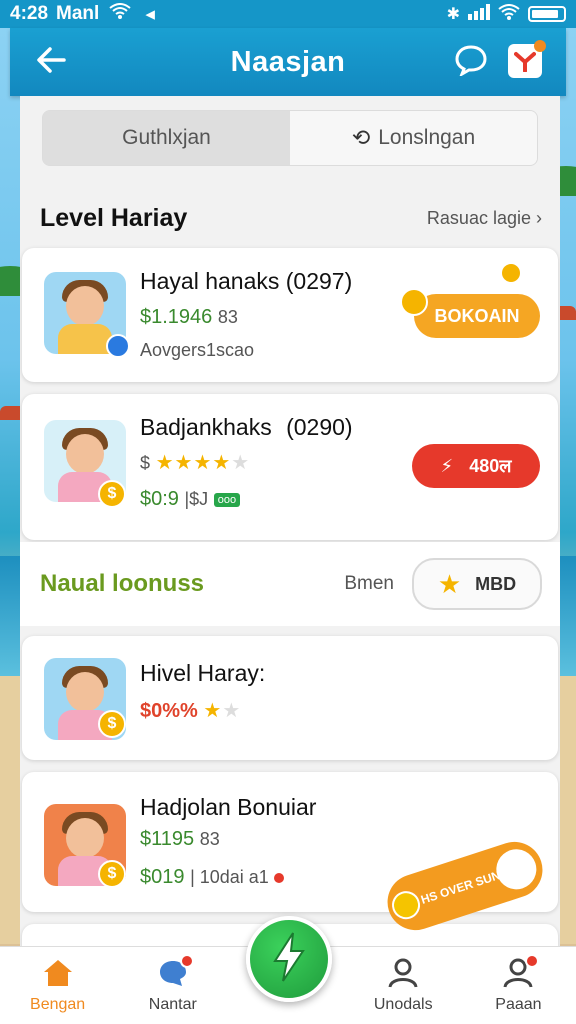 The width and height of the screenshot is (576, 1024). Describe the element at coordinates (516, 869) in the screenshot. I see `promo-icon` at that location.